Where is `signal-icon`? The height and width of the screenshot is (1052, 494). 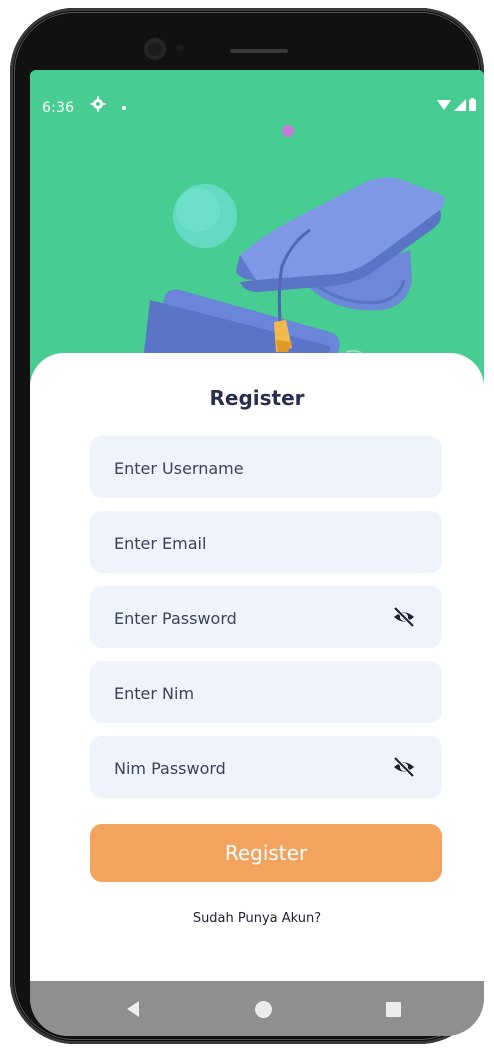
signal-icon is located at coordinates (460, 106).